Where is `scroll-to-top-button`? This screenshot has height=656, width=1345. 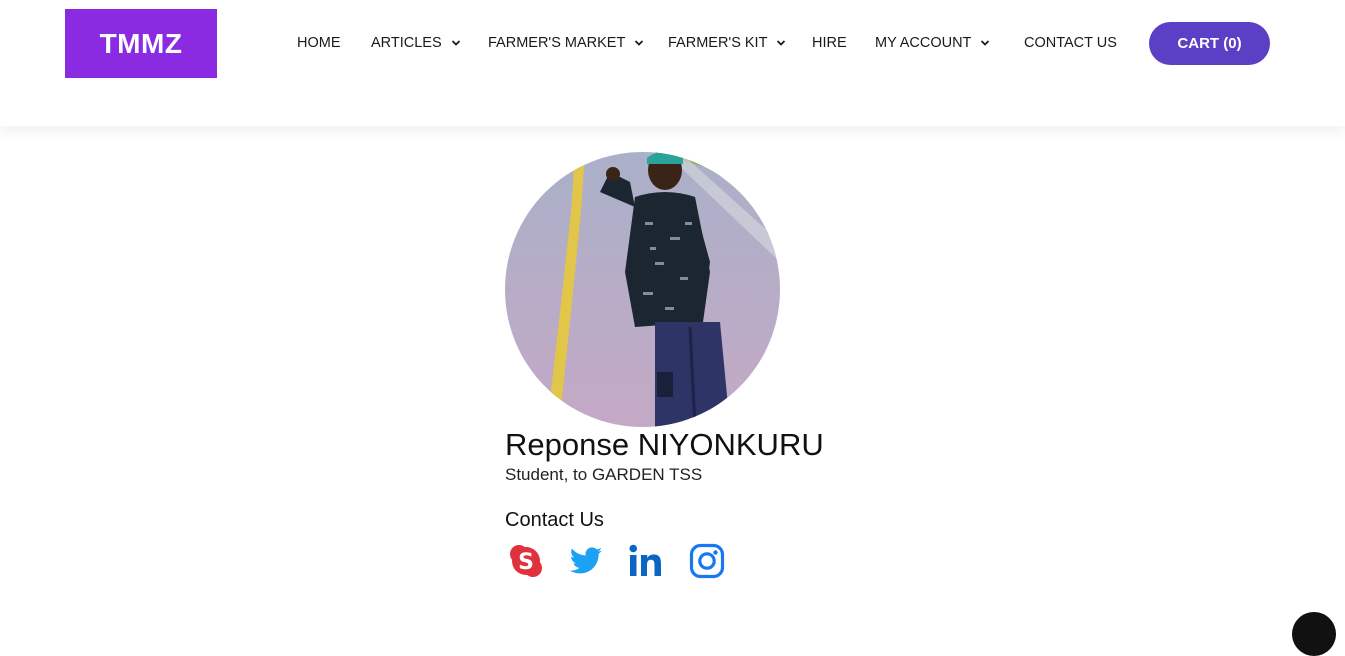 scroll-to-top-button is located at coordinates (1314, 634).